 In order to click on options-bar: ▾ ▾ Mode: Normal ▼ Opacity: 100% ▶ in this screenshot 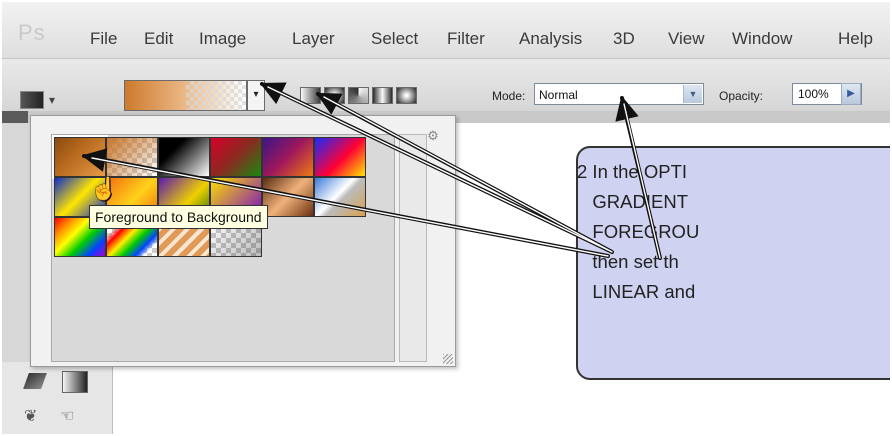, I will do `click(446, 85)`.